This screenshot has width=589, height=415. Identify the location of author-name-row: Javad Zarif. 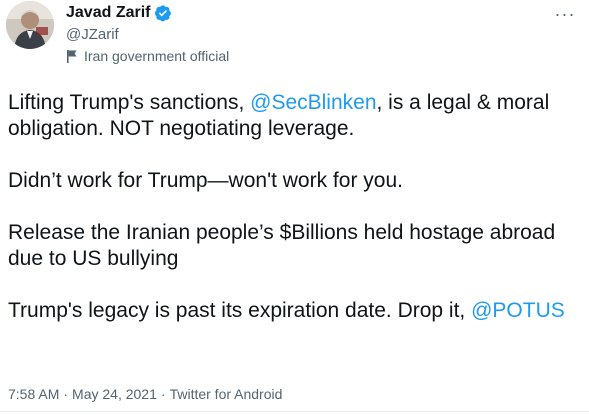
(119, 13).